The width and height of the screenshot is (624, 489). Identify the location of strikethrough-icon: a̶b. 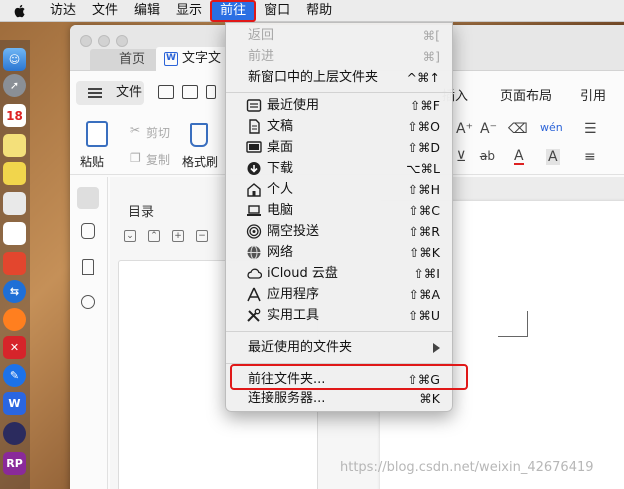
(487, 156).